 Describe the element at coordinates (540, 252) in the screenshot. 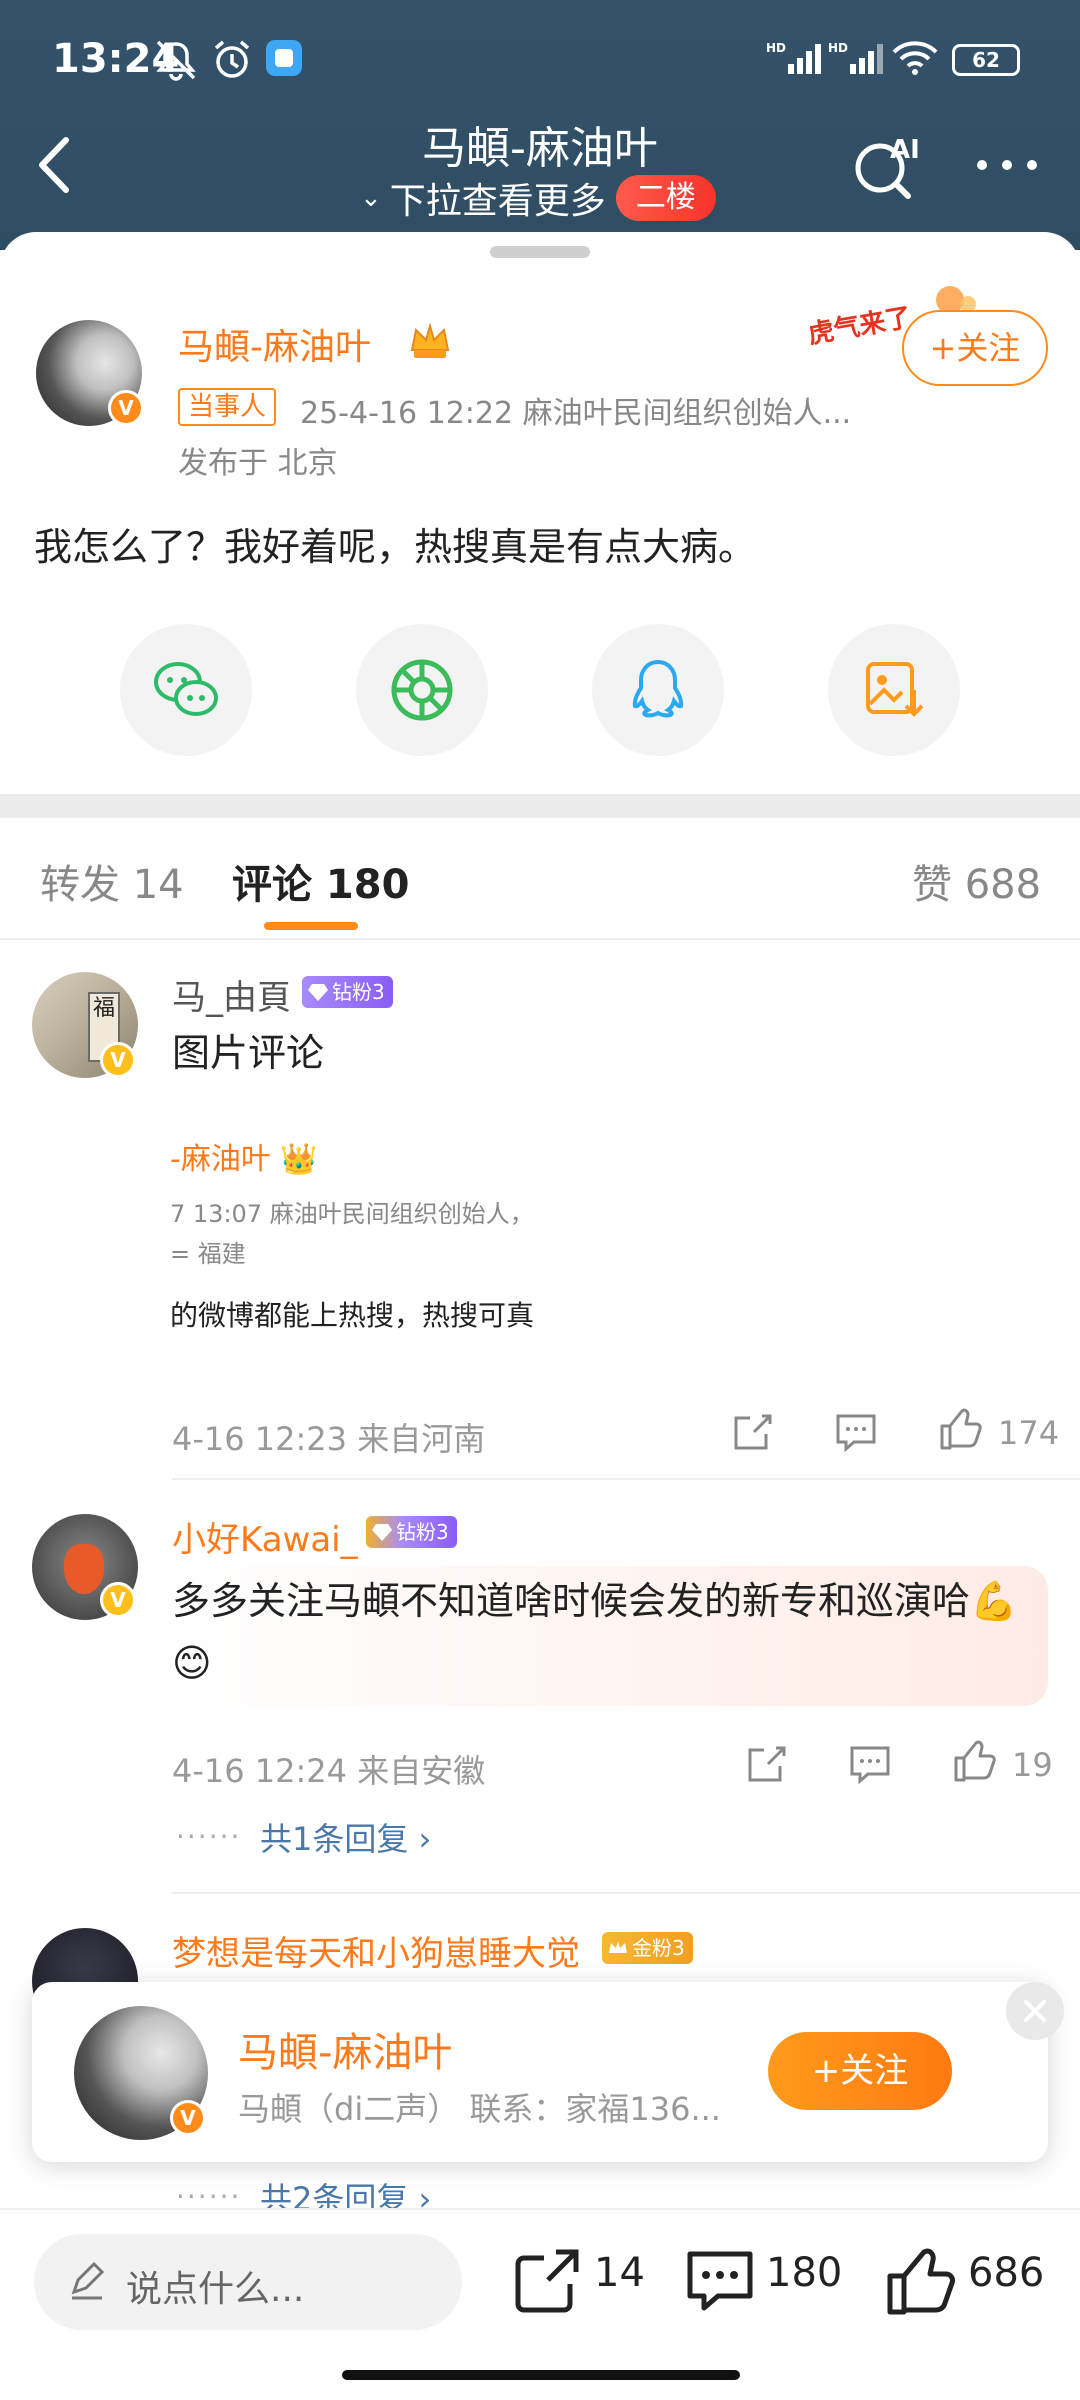

I see `drag-handle` at that location.